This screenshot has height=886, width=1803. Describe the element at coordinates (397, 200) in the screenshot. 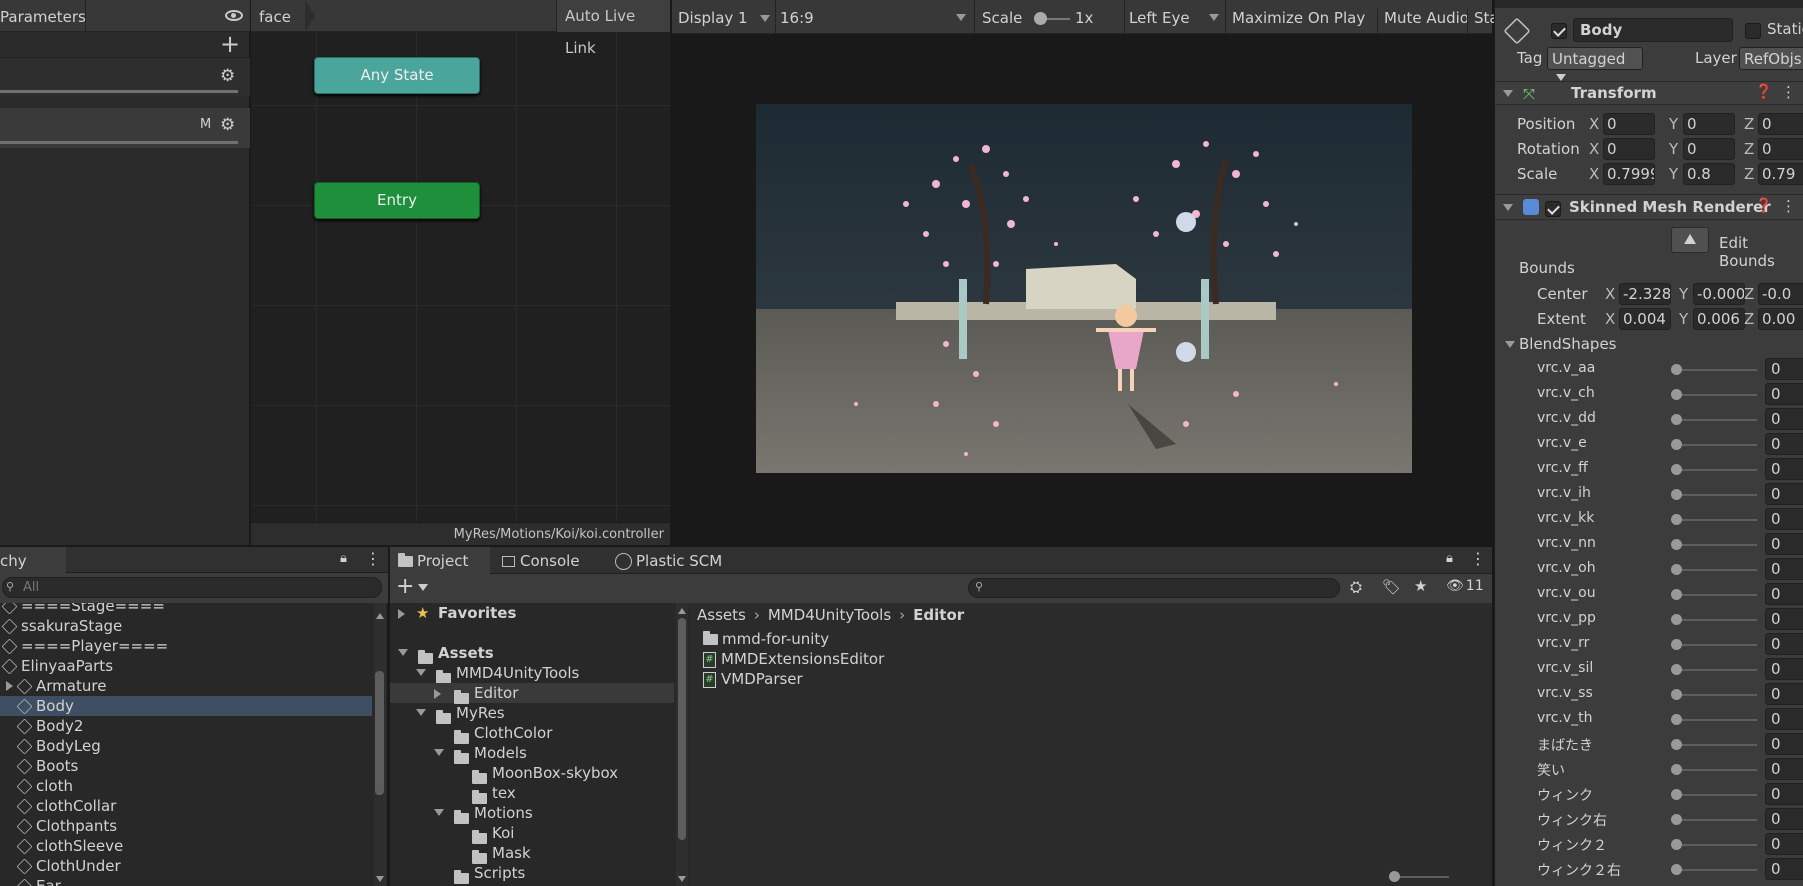

I see `state-entry: Entry` at that location.